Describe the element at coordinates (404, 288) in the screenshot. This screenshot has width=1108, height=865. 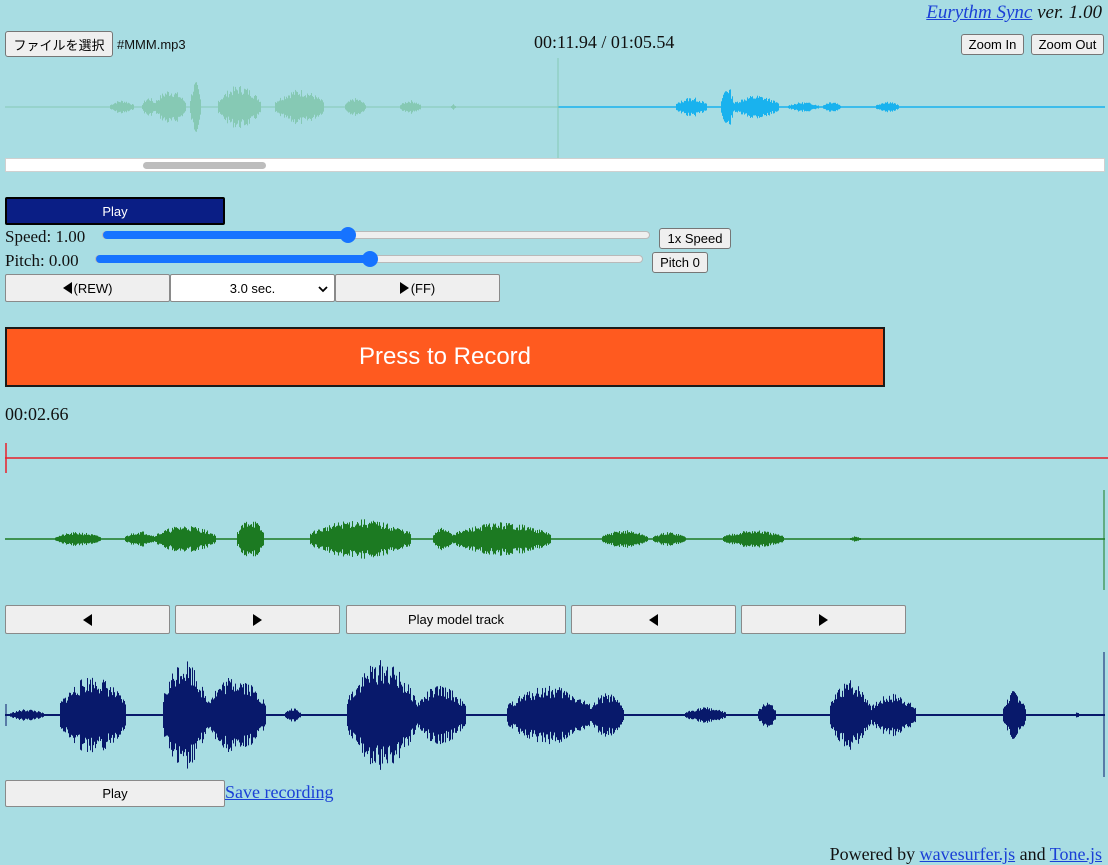
I see `fast-forward-icon` at that location.